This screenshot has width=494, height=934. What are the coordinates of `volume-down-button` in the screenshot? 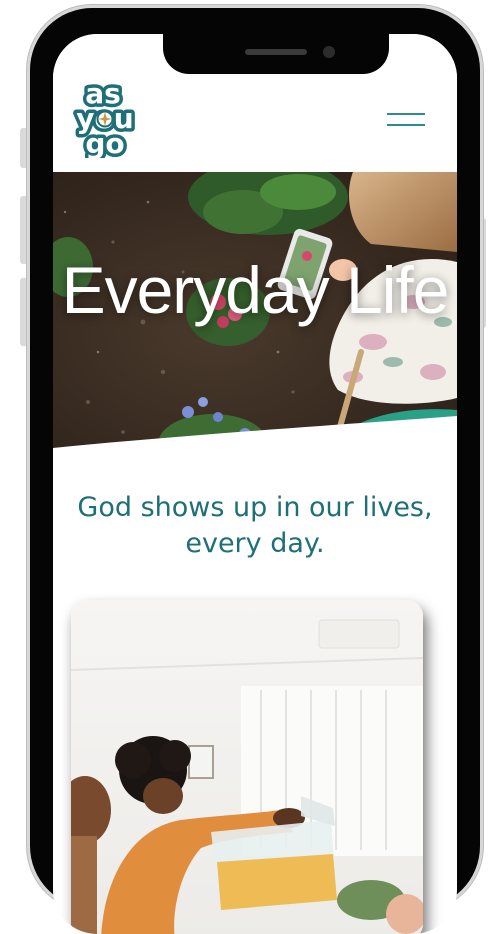 It's located at (24, 312).